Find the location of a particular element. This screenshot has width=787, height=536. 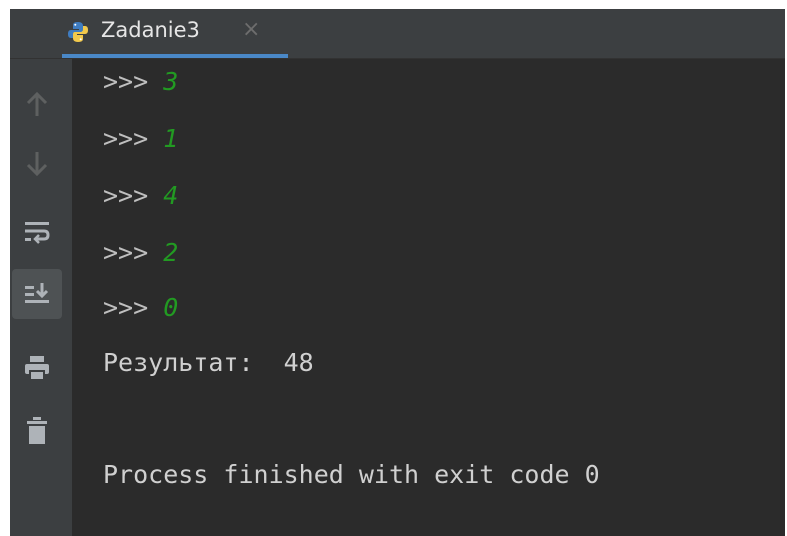

result-label: Результат: is located at coordinates (178, 362).